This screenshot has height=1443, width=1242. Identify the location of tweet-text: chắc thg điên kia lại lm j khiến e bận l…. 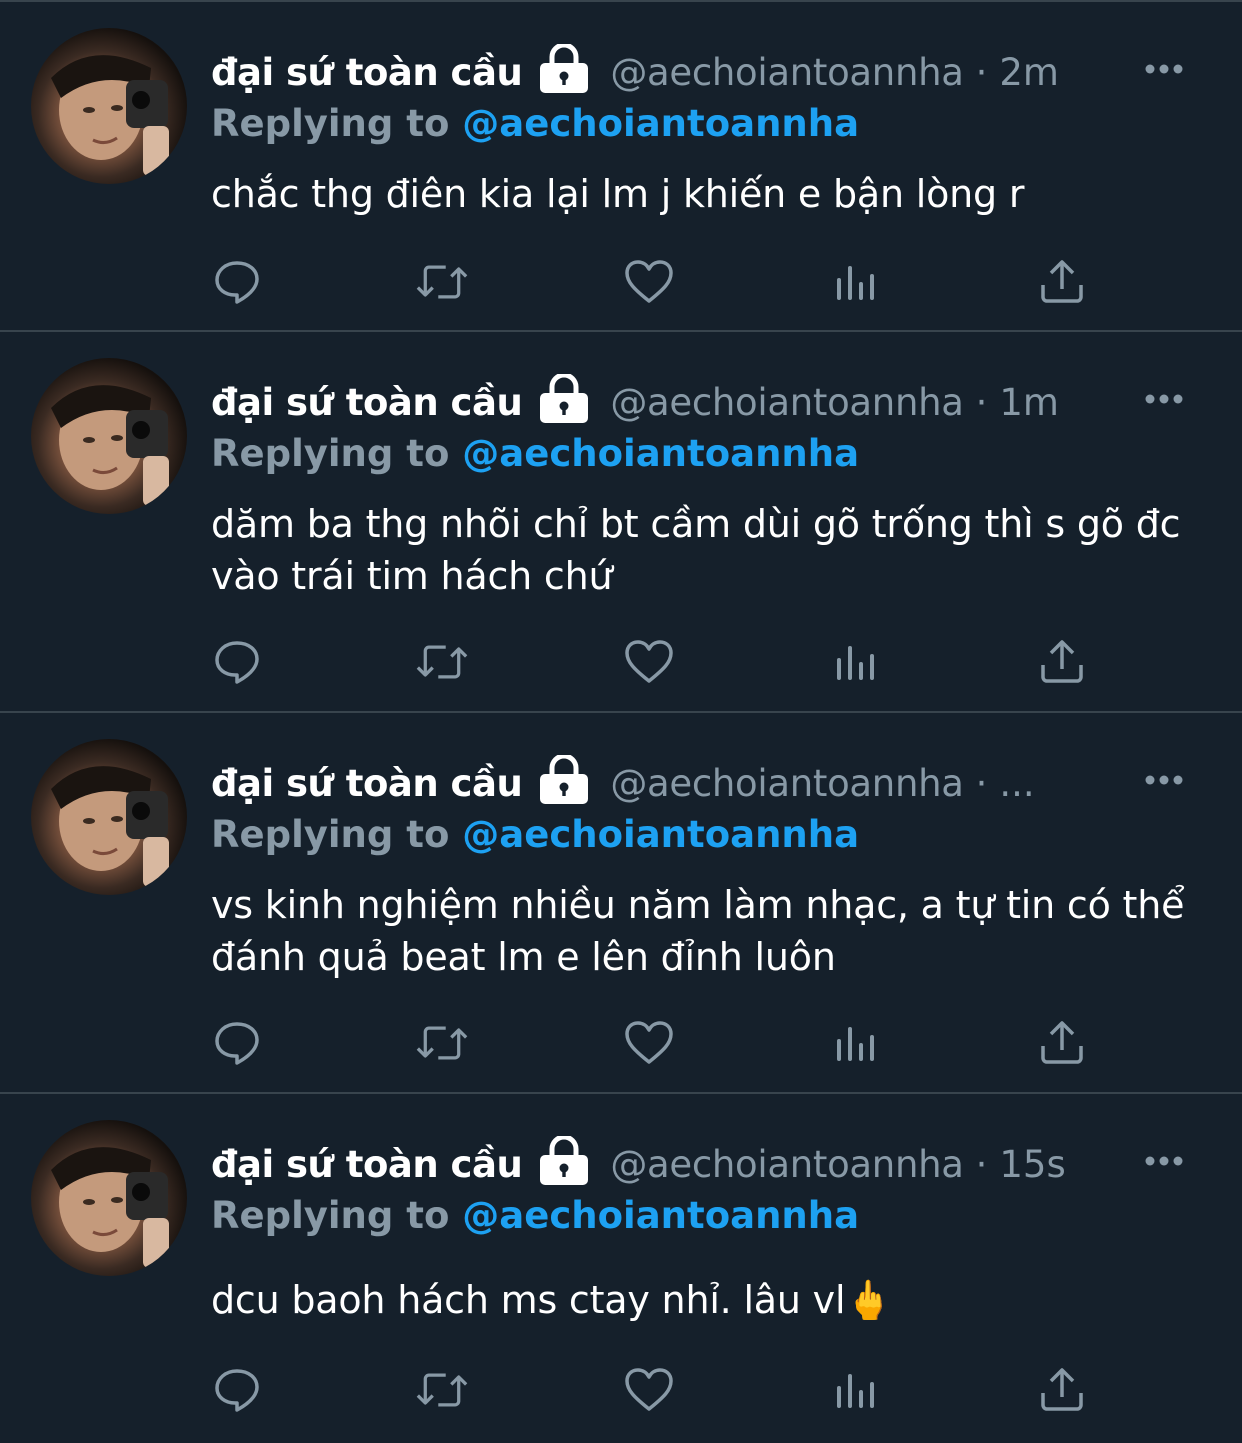
(618, 194).